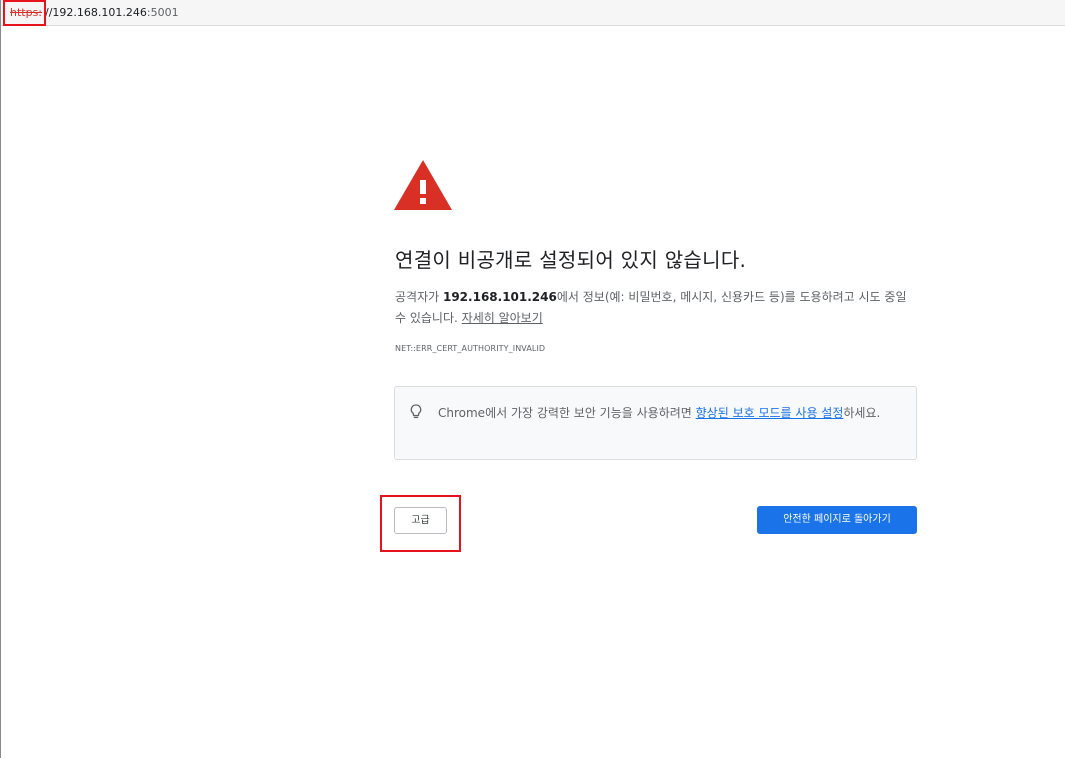 The width and height of the screenshot is (1065, 758). What do you see at coordinates (533, 13) in the screenshot?
I see `address-bar: https: //192.168.101.246:5001` at bounding box center [533, 13].